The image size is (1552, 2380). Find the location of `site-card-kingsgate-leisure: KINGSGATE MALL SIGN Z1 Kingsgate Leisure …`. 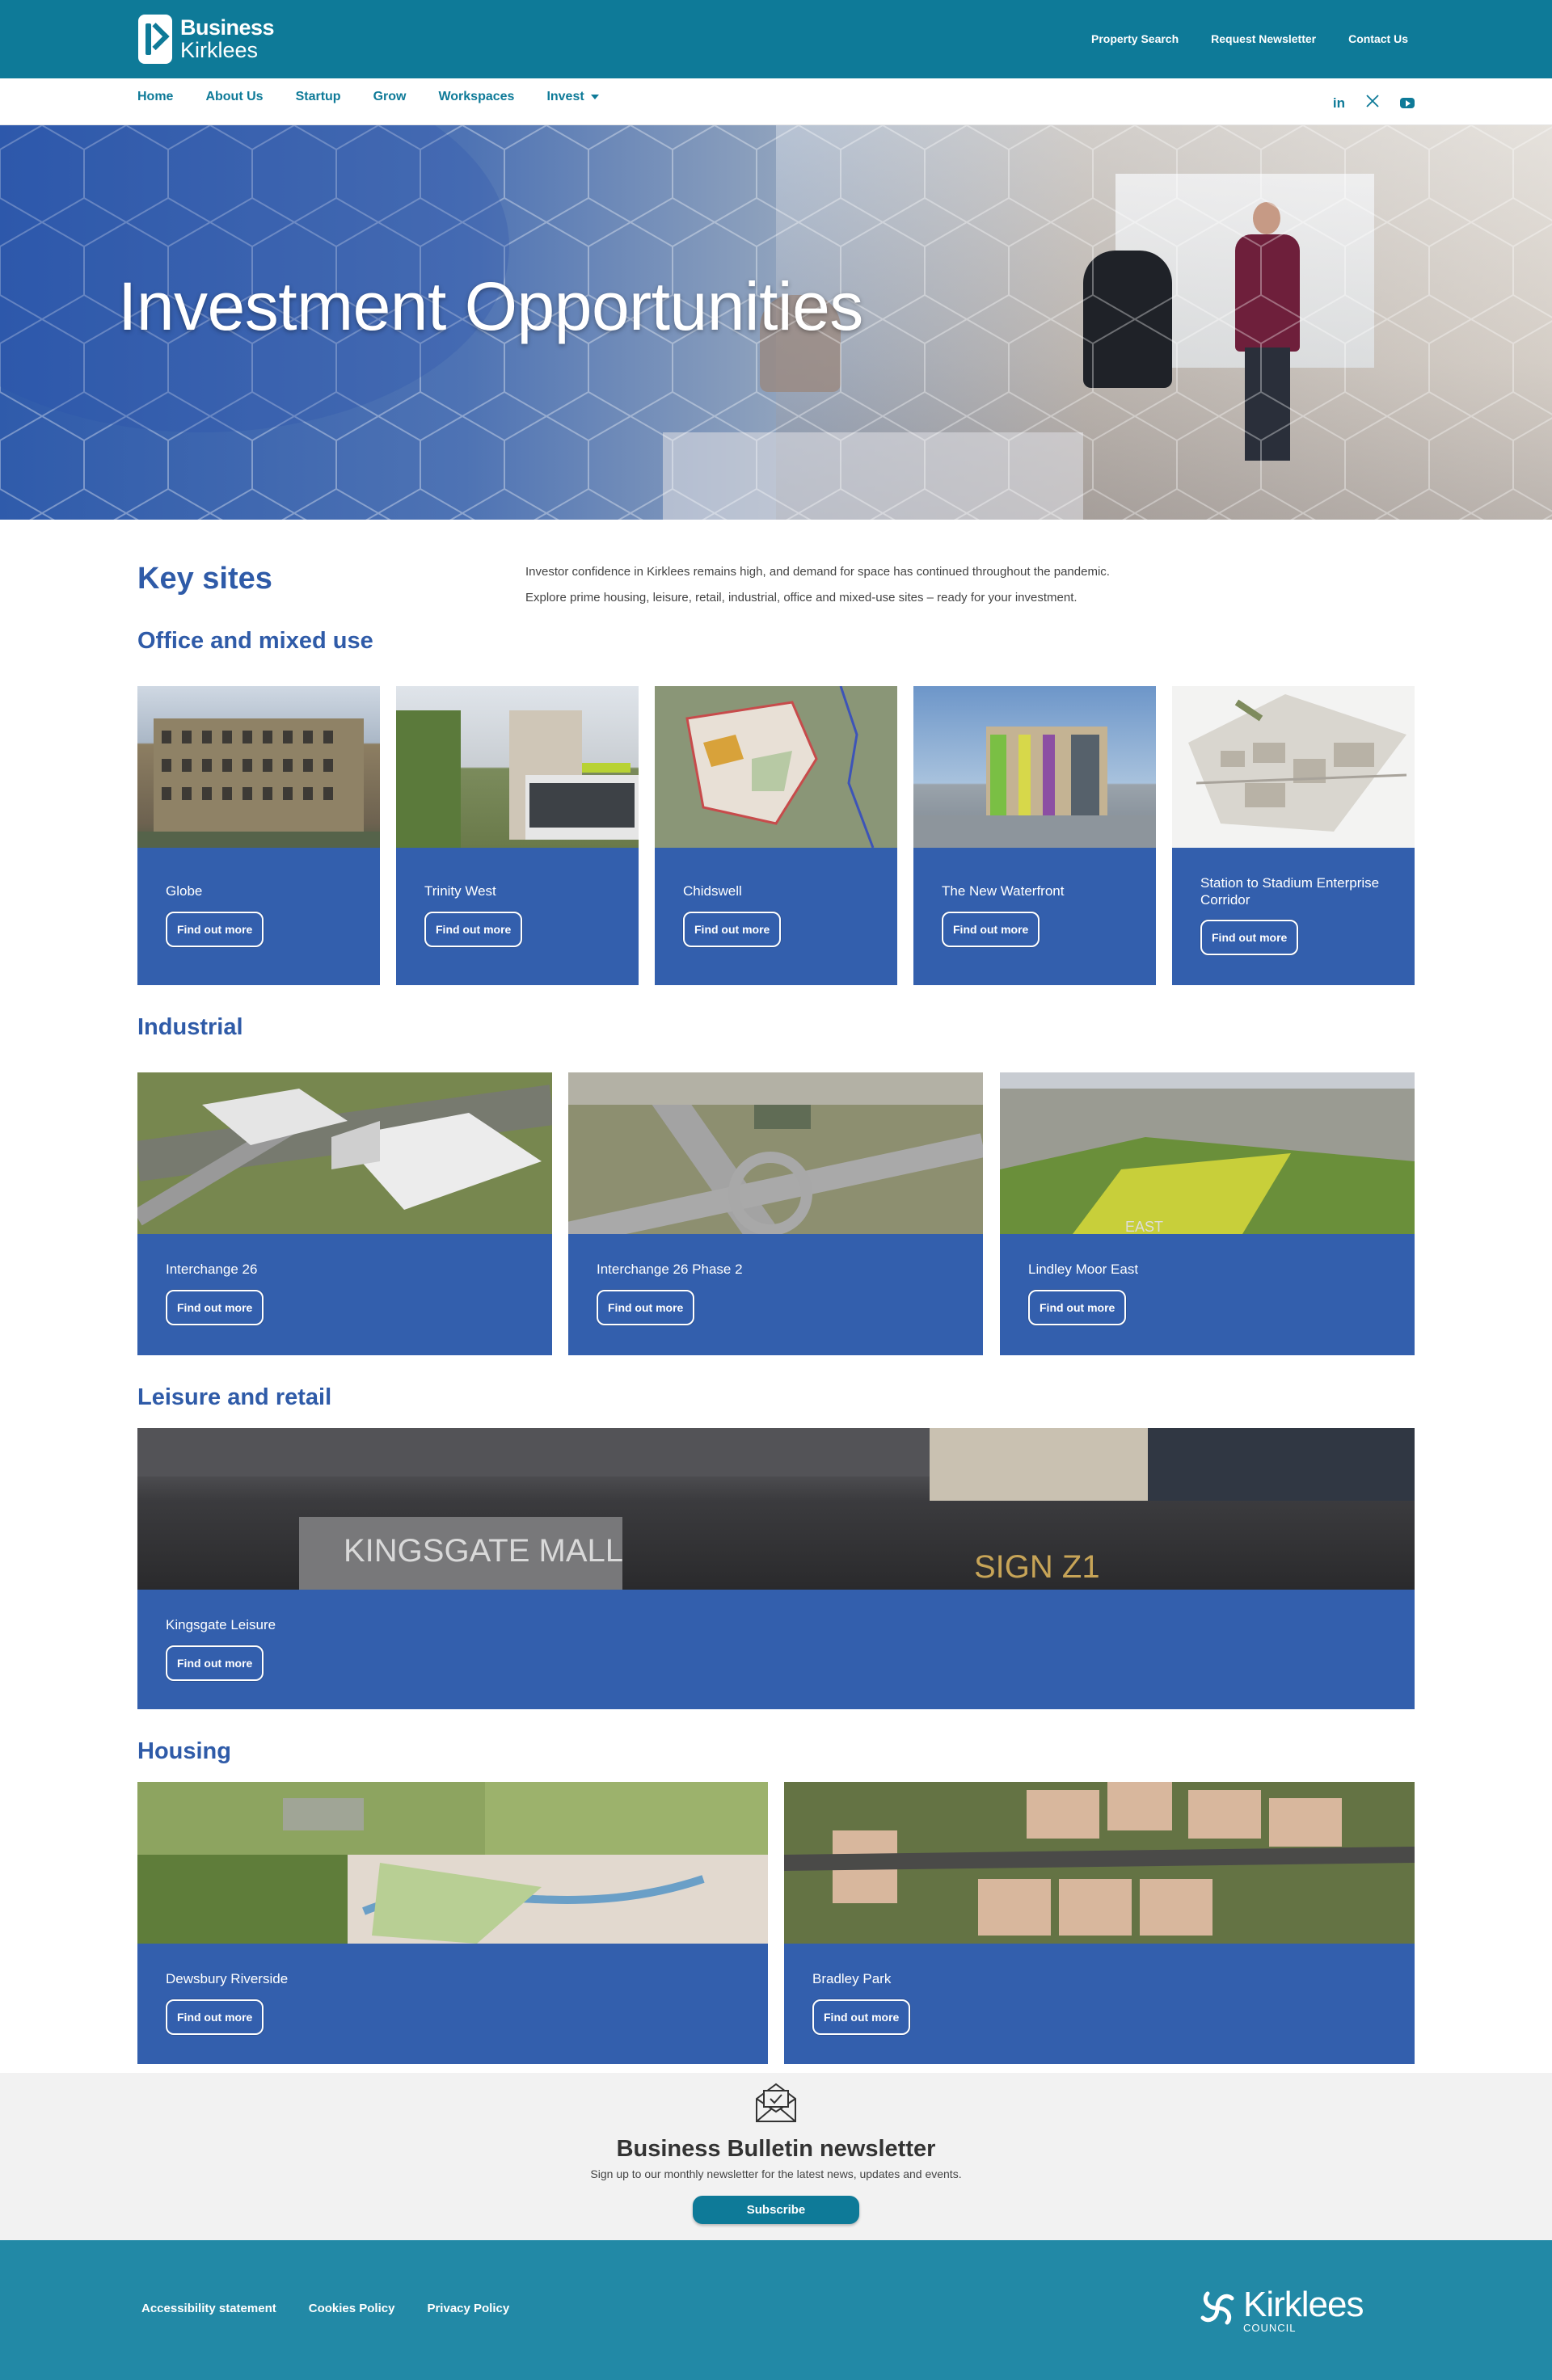

site-card-kingsgate-leisure: KINGSGATE MALL SIGN Z1 Kingsgate Leisure … is located at coordinates (776, 1568).